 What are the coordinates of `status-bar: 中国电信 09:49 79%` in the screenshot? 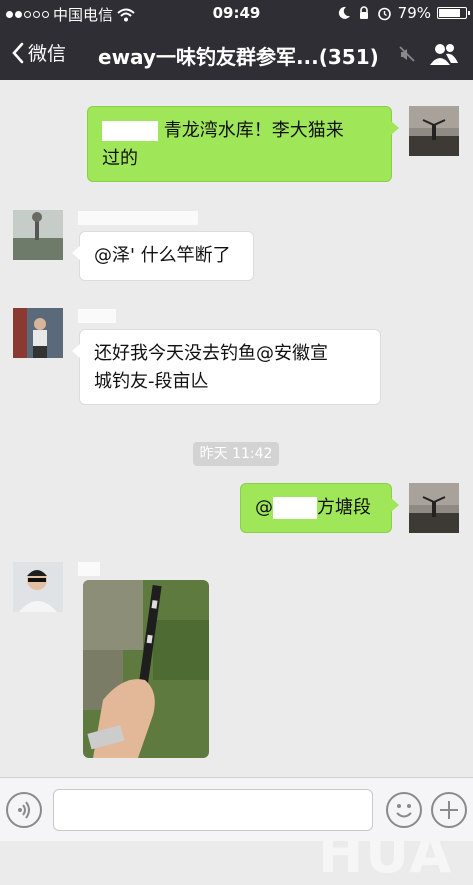 It's located at (236, 13).